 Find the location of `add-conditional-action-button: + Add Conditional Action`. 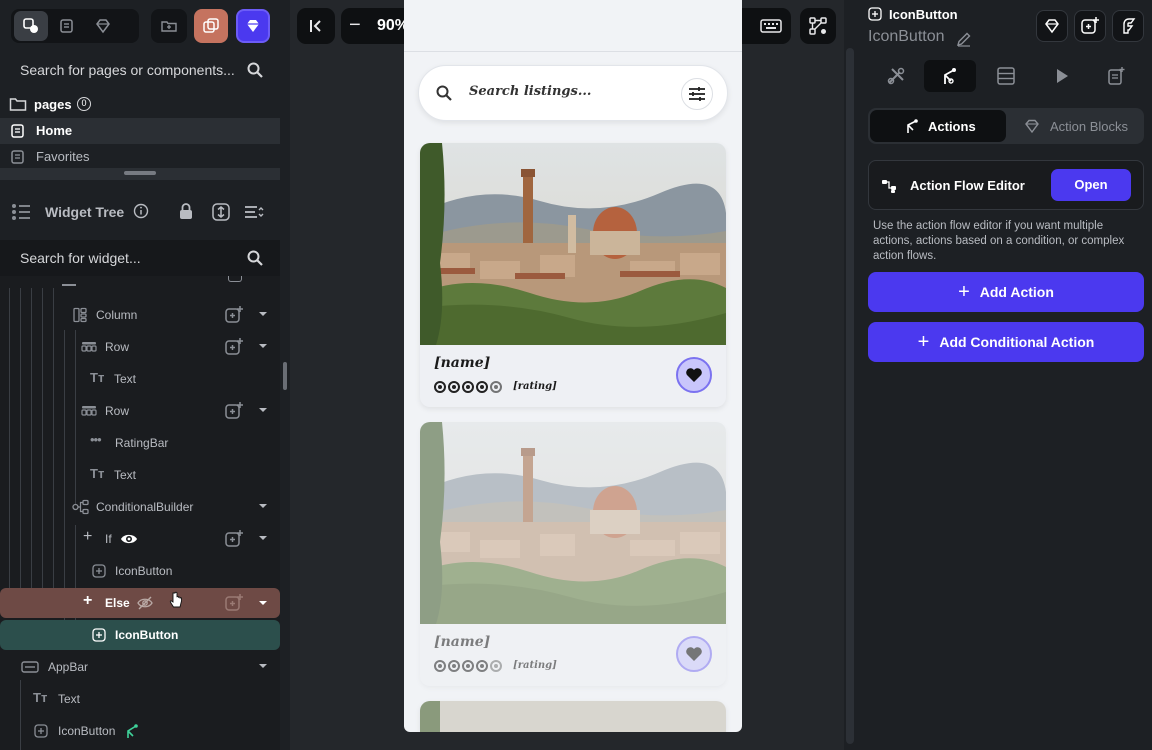

add-conditional-action-button: + Add Conditional Action is located at coordinates (1006, 342).